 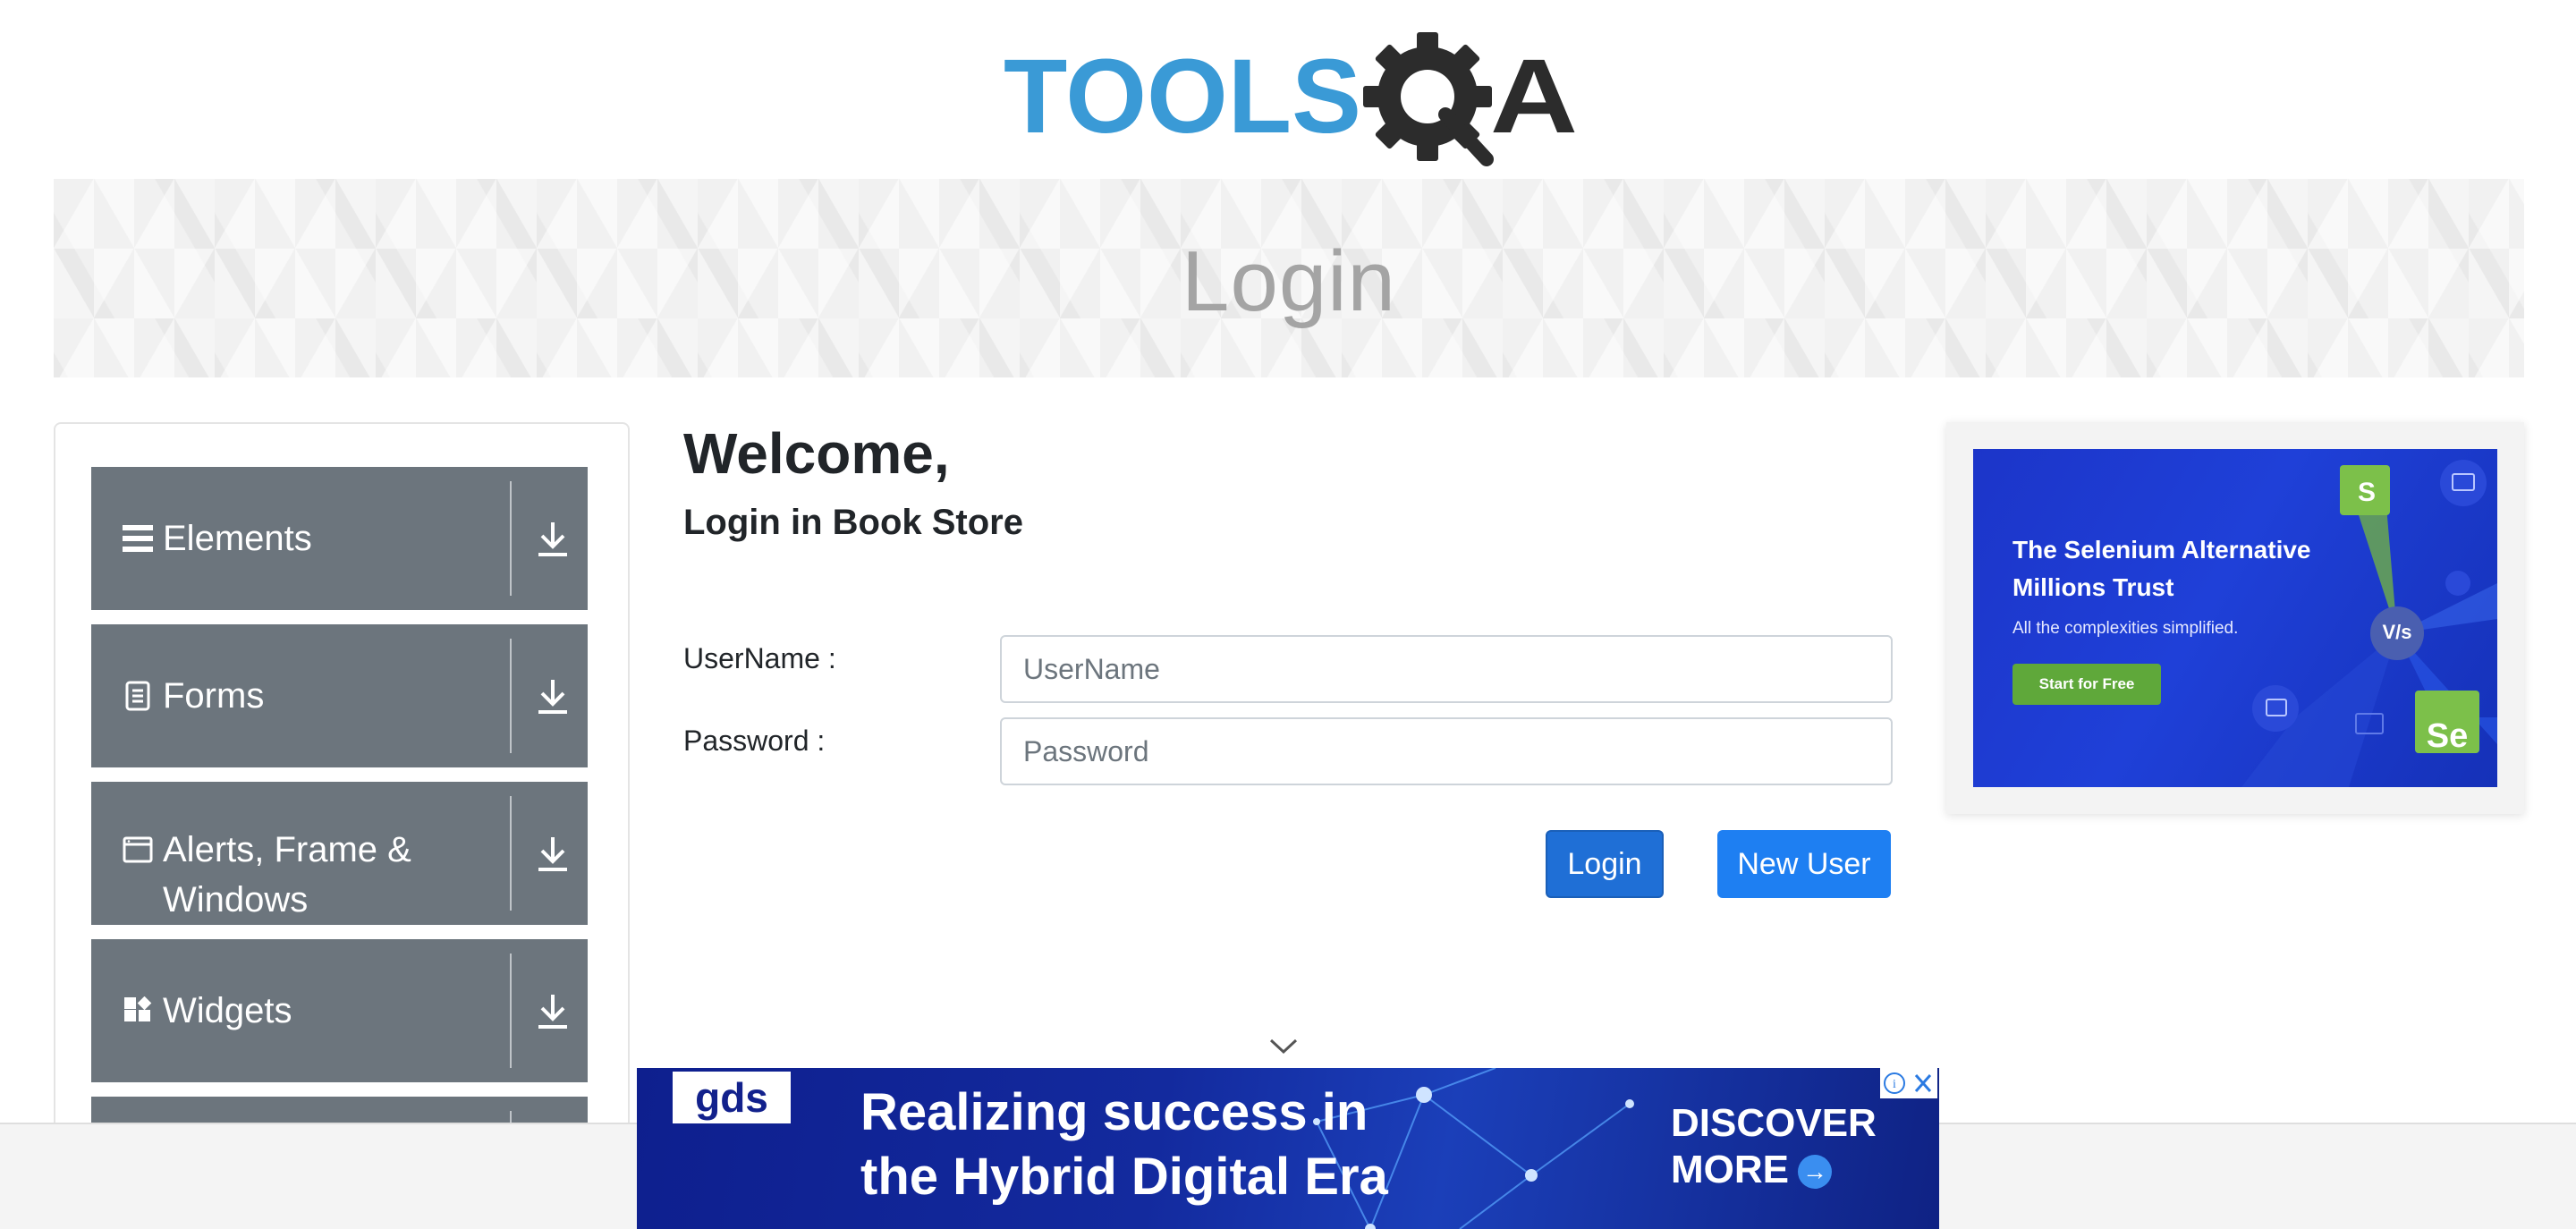 I want to click on selenium-se-badge: Se, so click(x=2447, y=736).